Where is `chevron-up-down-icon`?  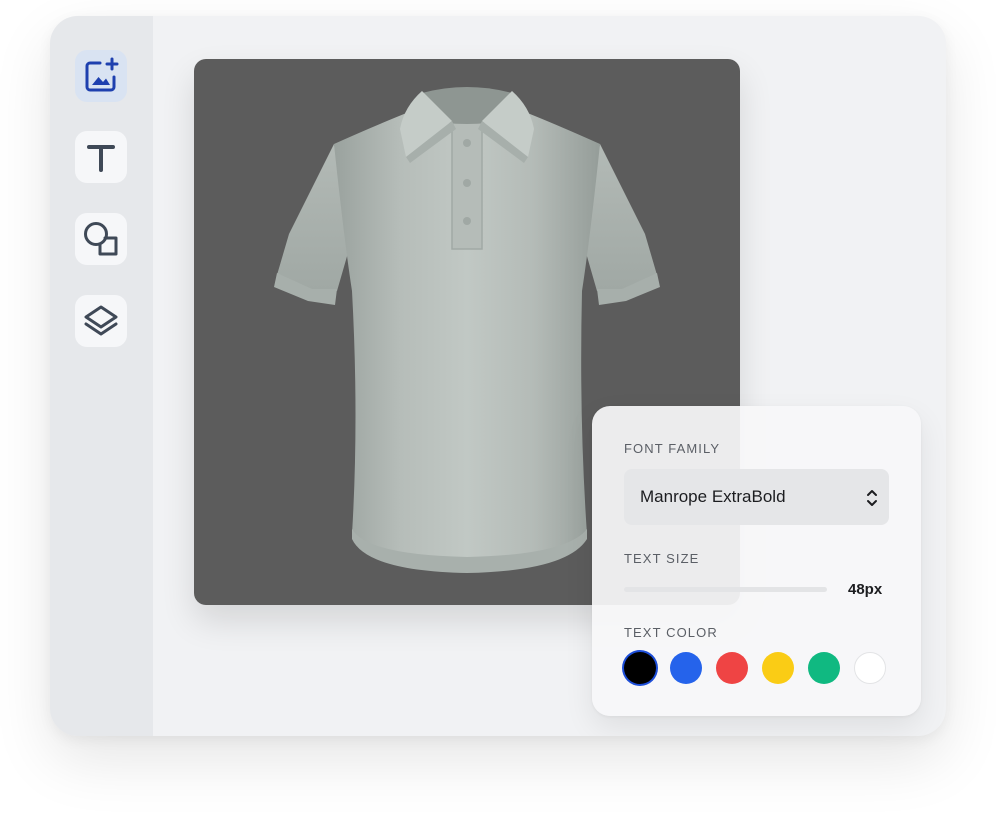
chevron-up-down-icon is located at coordinates (872, 498).